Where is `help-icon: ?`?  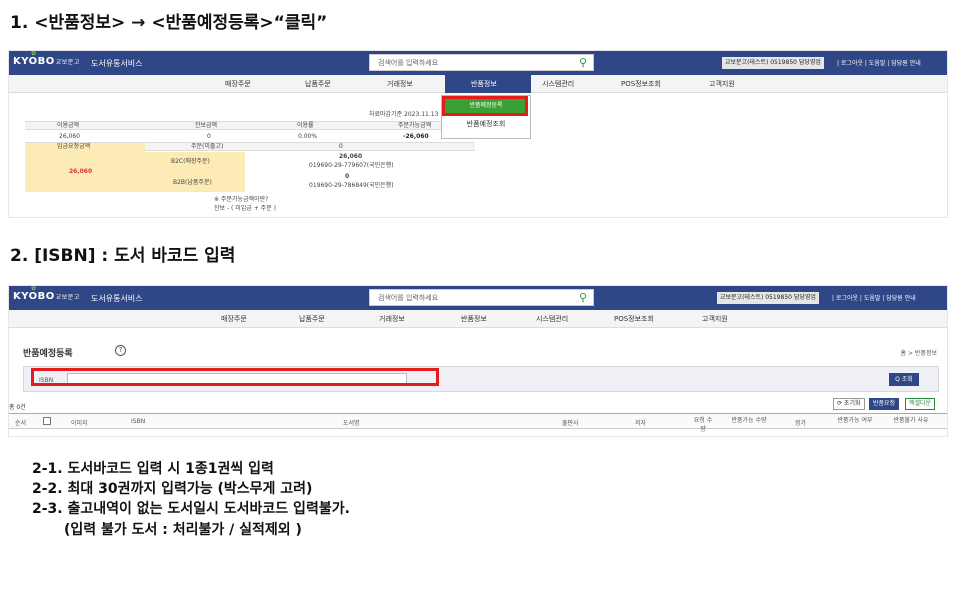 help-icon: ? is located at coordinates (120, 350).